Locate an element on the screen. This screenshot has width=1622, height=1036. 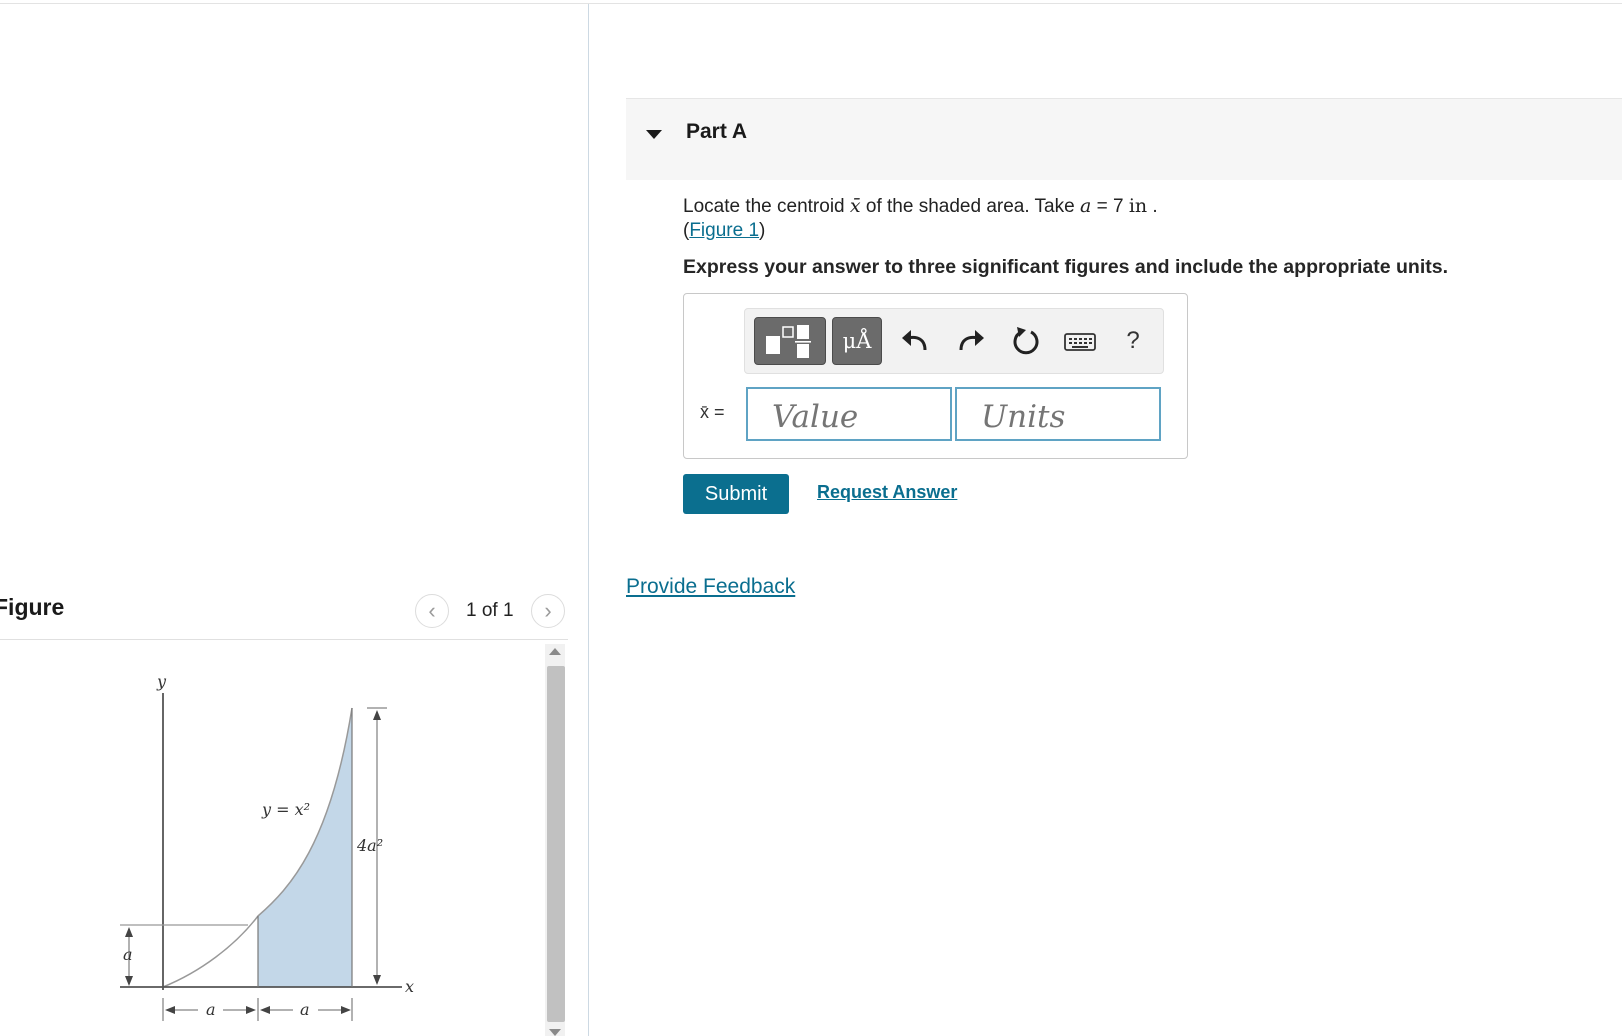
dim-right-label: a is located at coordinates (305, 1009).